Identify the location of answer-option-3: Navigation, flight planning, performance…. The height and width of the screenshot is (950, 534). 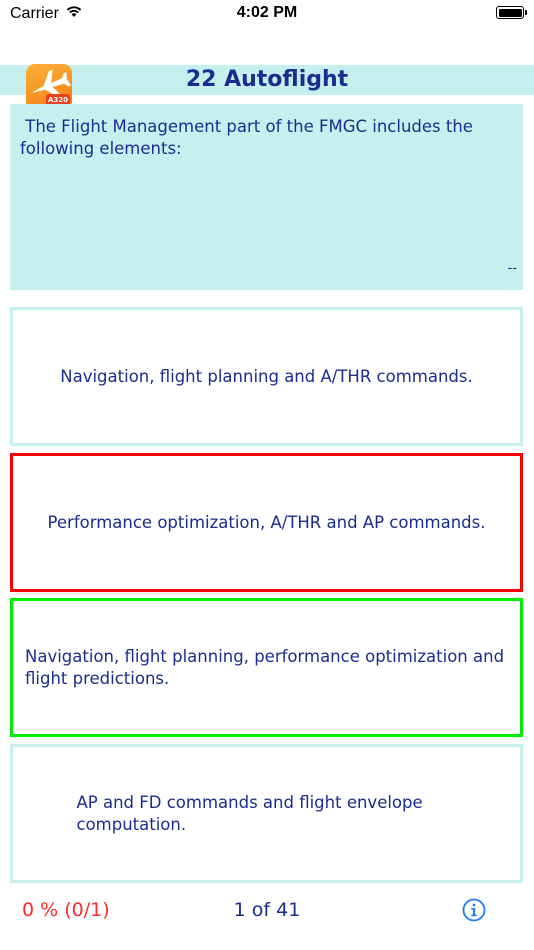
(266, 667).